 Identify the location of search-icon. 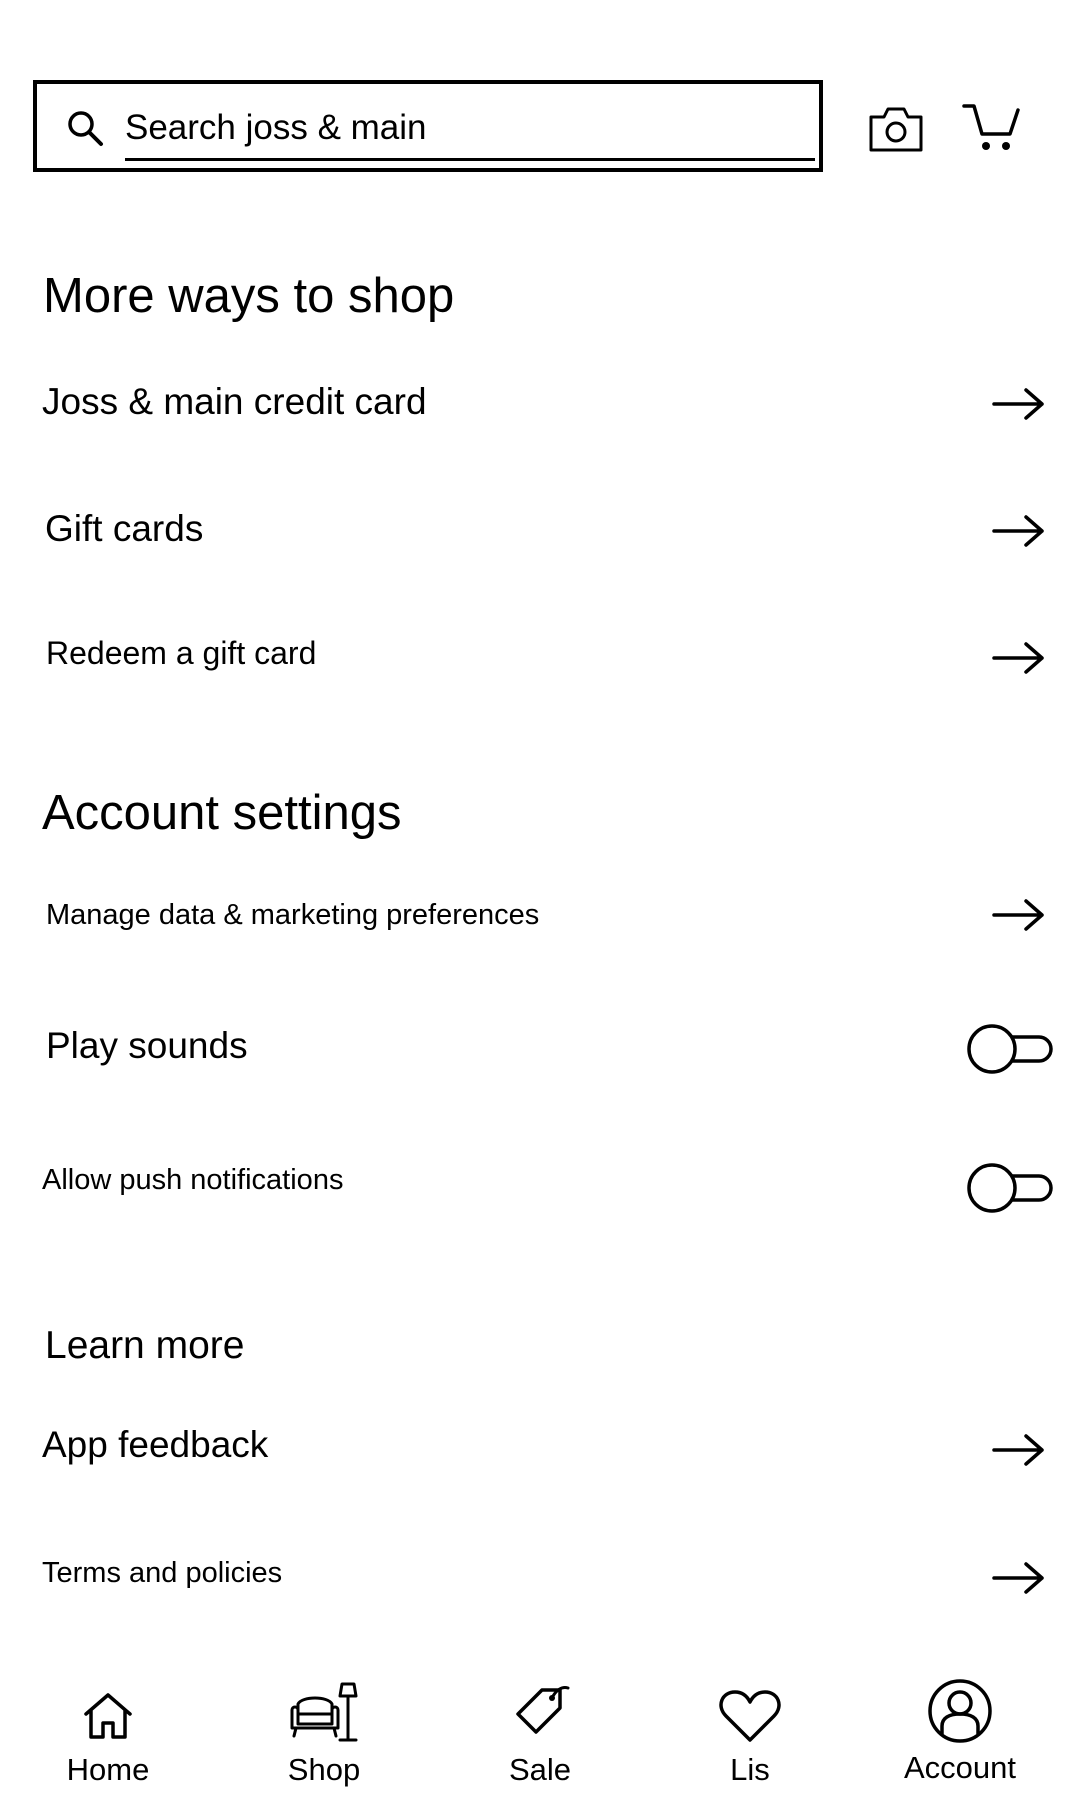
(85, 128).